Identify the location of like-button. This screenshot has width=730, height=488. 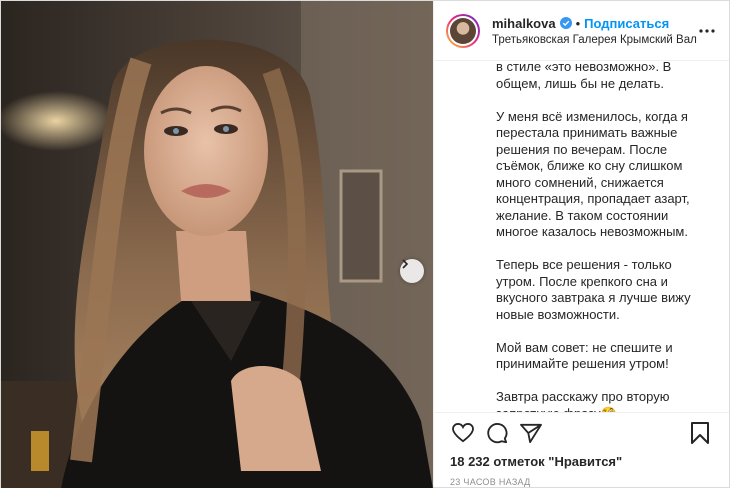
(463, 433).